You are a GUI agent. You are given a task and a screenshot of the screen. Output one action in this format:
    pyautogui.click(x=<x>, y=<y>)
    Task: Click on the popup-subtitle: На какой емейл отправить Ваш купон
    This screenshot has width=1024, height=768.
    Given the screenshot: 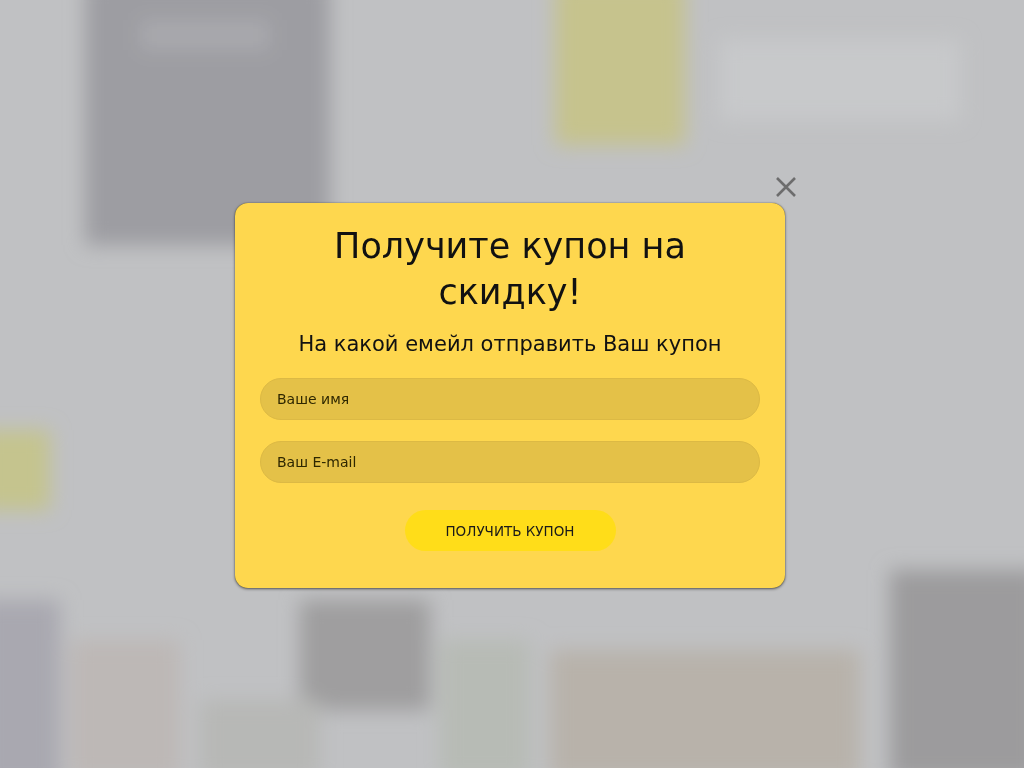 What is the action you would take?
    pyautogui.click(x=510, y=344)
    